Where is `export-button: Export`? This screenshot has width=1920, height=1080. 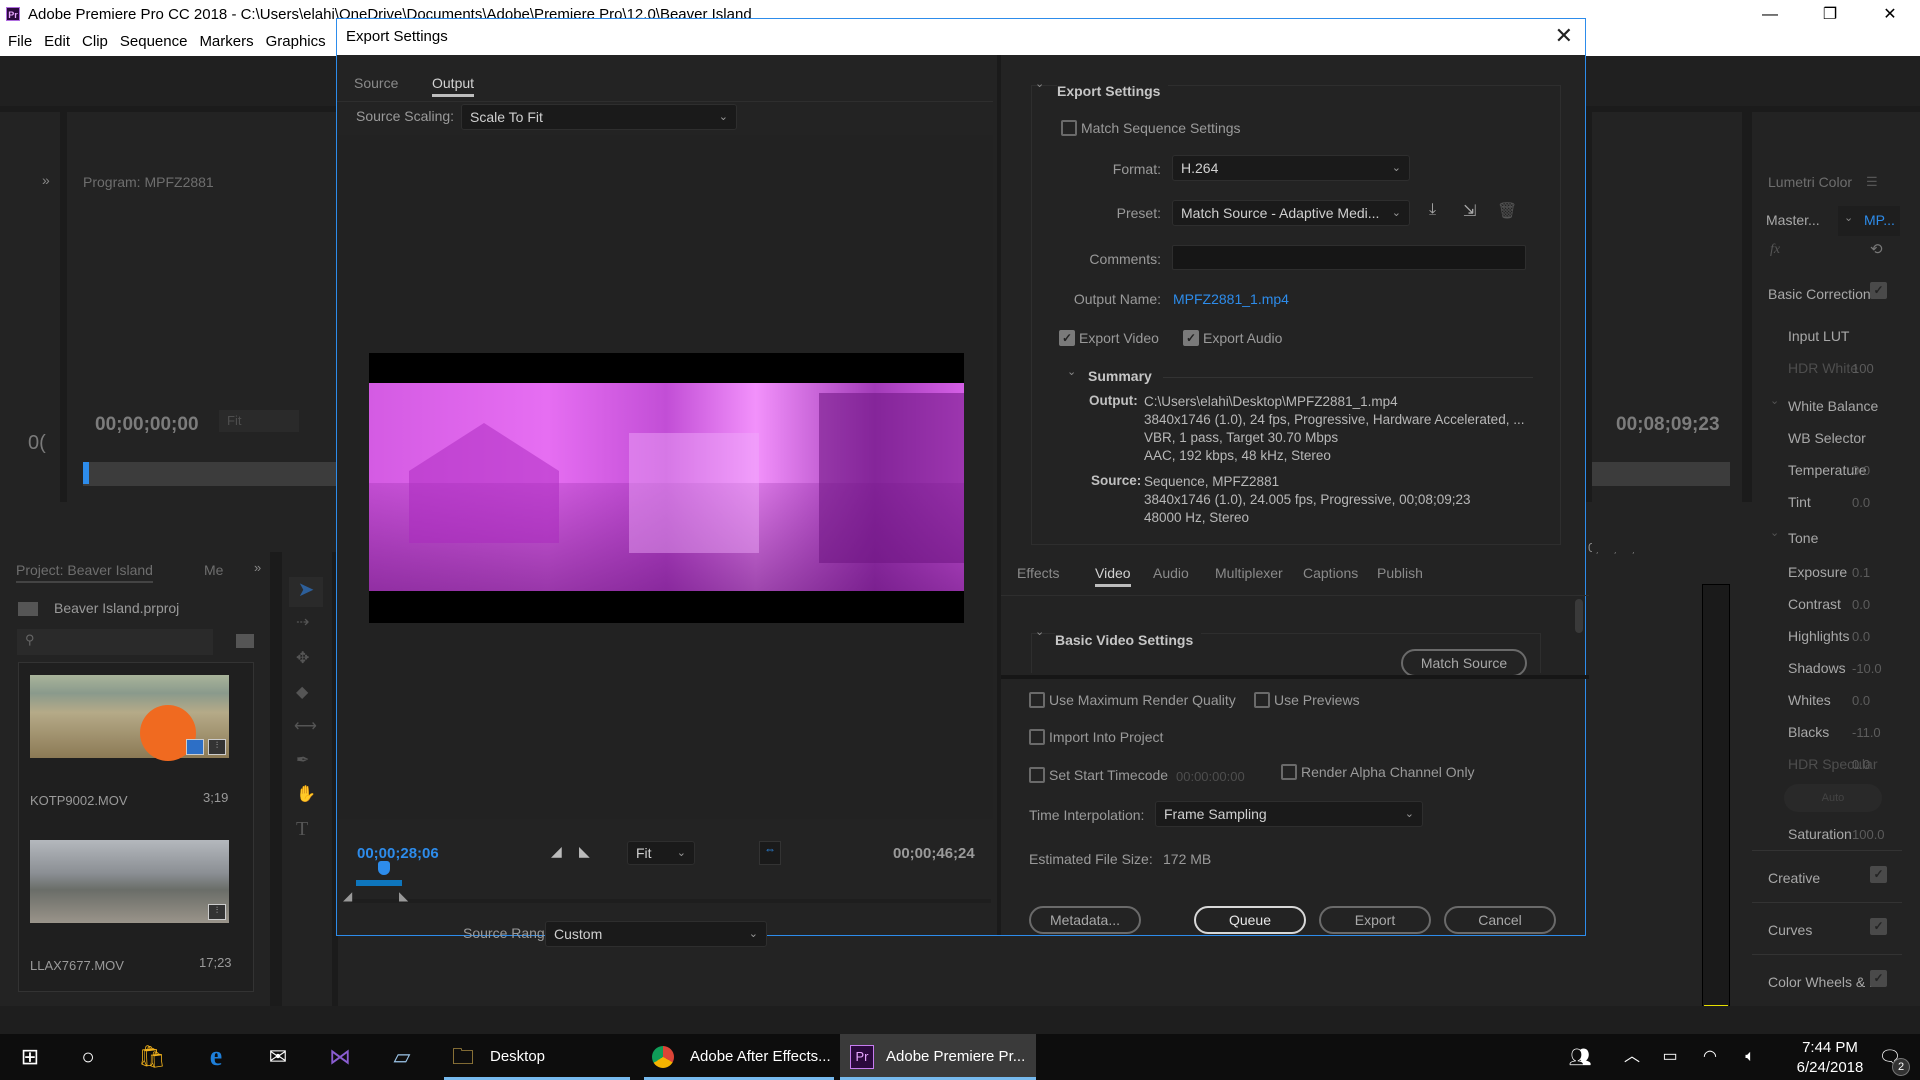 export-button: Export is located at coordinates (1375, 920).